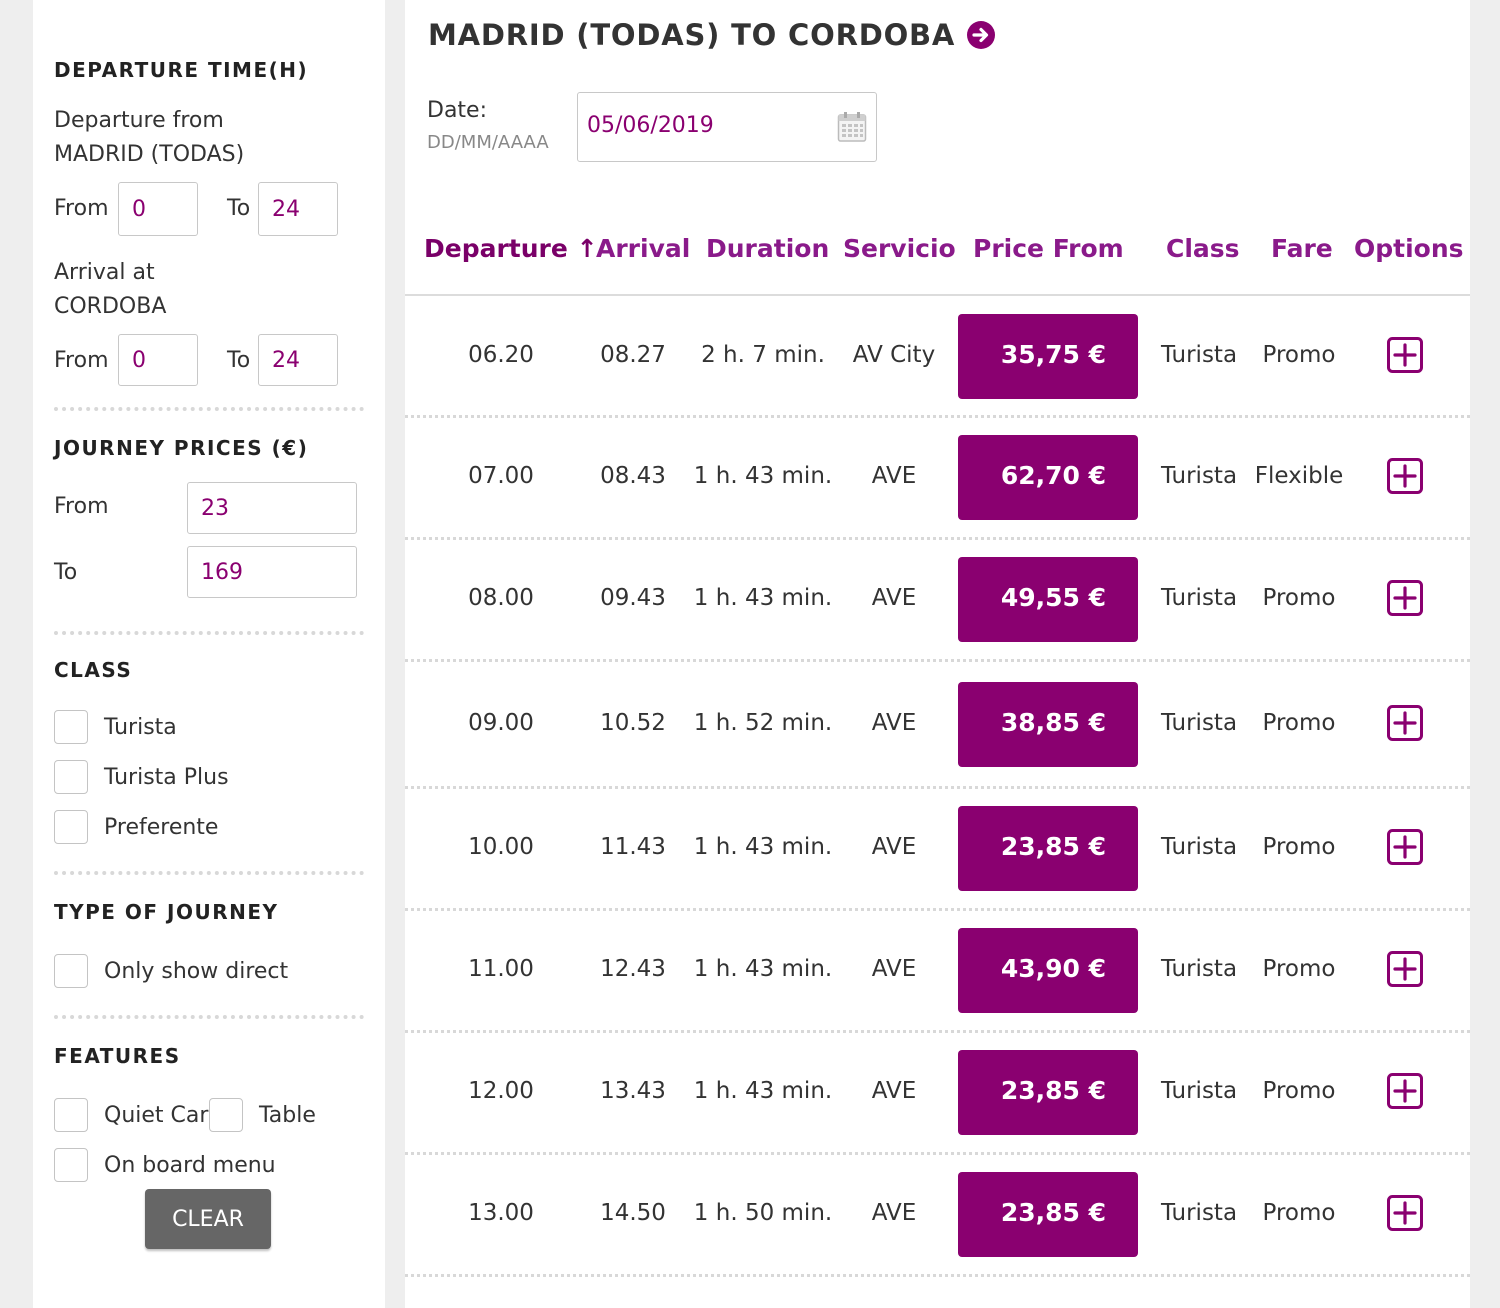 This screenshot has height=1308, width=1500. What do you see at coordinates (181, 70) in the screenshot?
I see `departure-time-title: DEPARTURE TIME(H)` at bounding box center [181, 70].